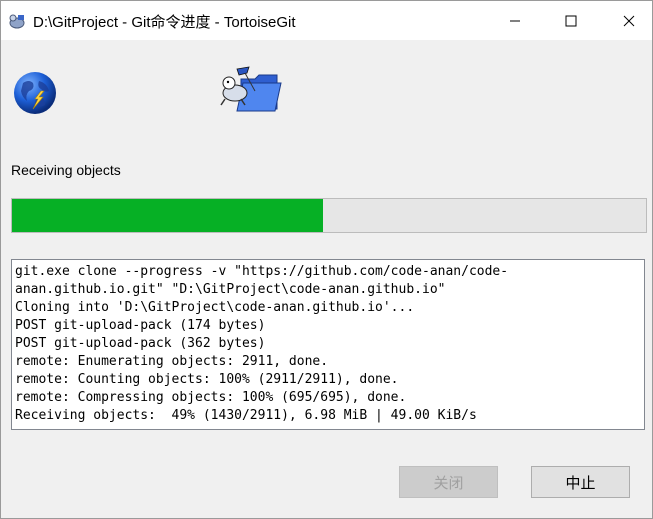  What do you see at coordinates (329, 215) in the screenshot?
I see `progress-bar` at bounding box center [329, 215].